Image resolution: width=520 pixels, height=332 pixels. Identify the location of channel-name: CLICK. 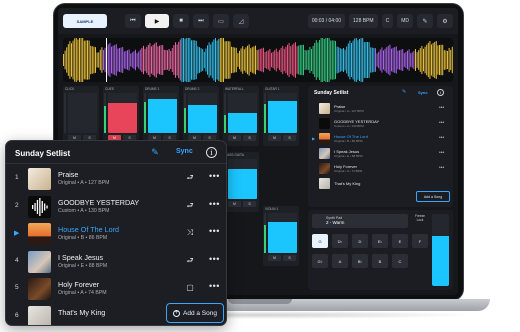
(70, 89).